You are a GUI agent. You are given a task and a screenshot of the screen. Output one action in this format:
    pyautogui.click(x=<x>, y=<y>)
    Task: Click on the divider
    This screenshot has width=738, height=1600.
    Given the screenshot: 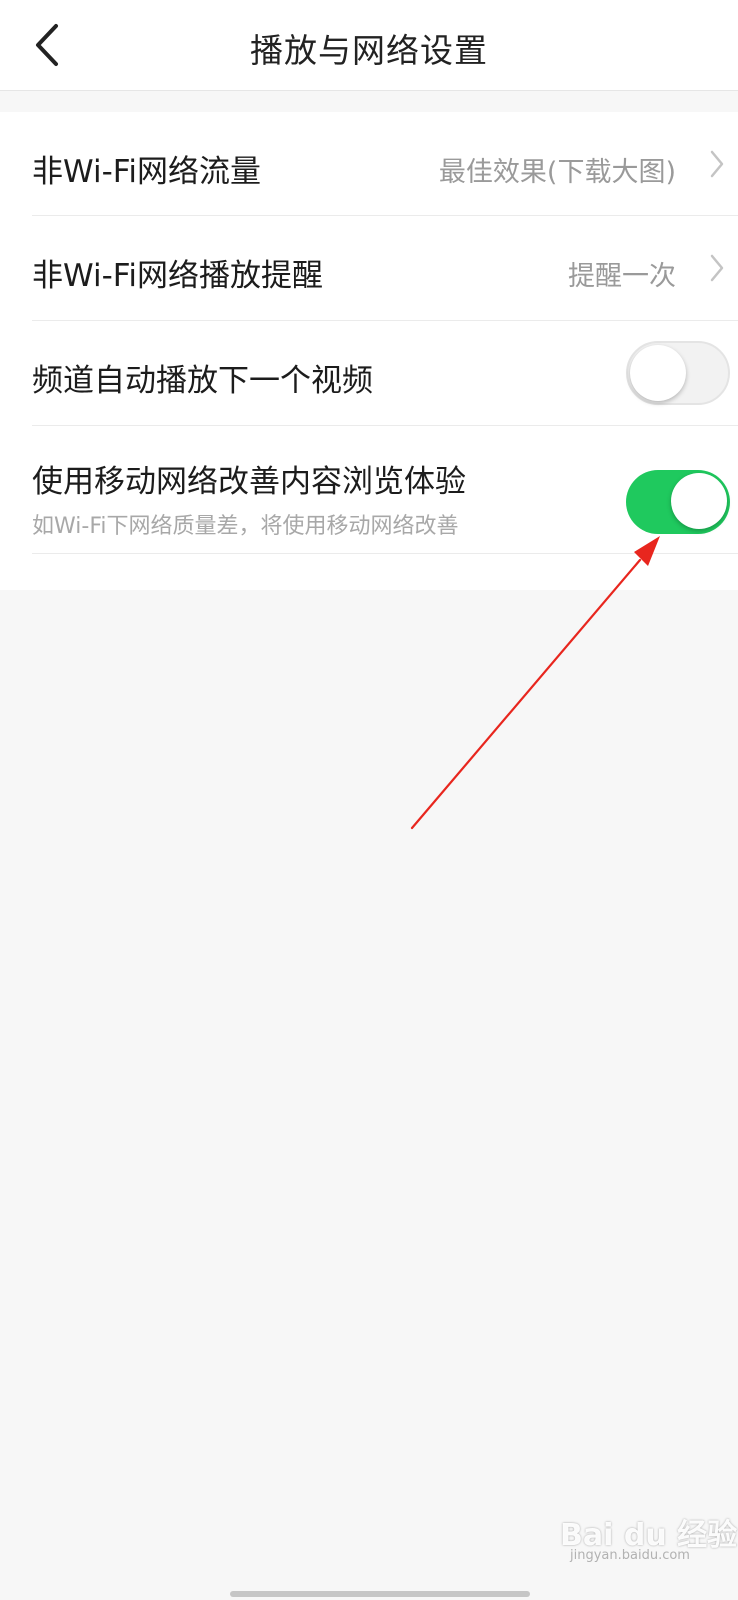 What is the action you would take?
    pyautogui.click(x=385, y=553)
    